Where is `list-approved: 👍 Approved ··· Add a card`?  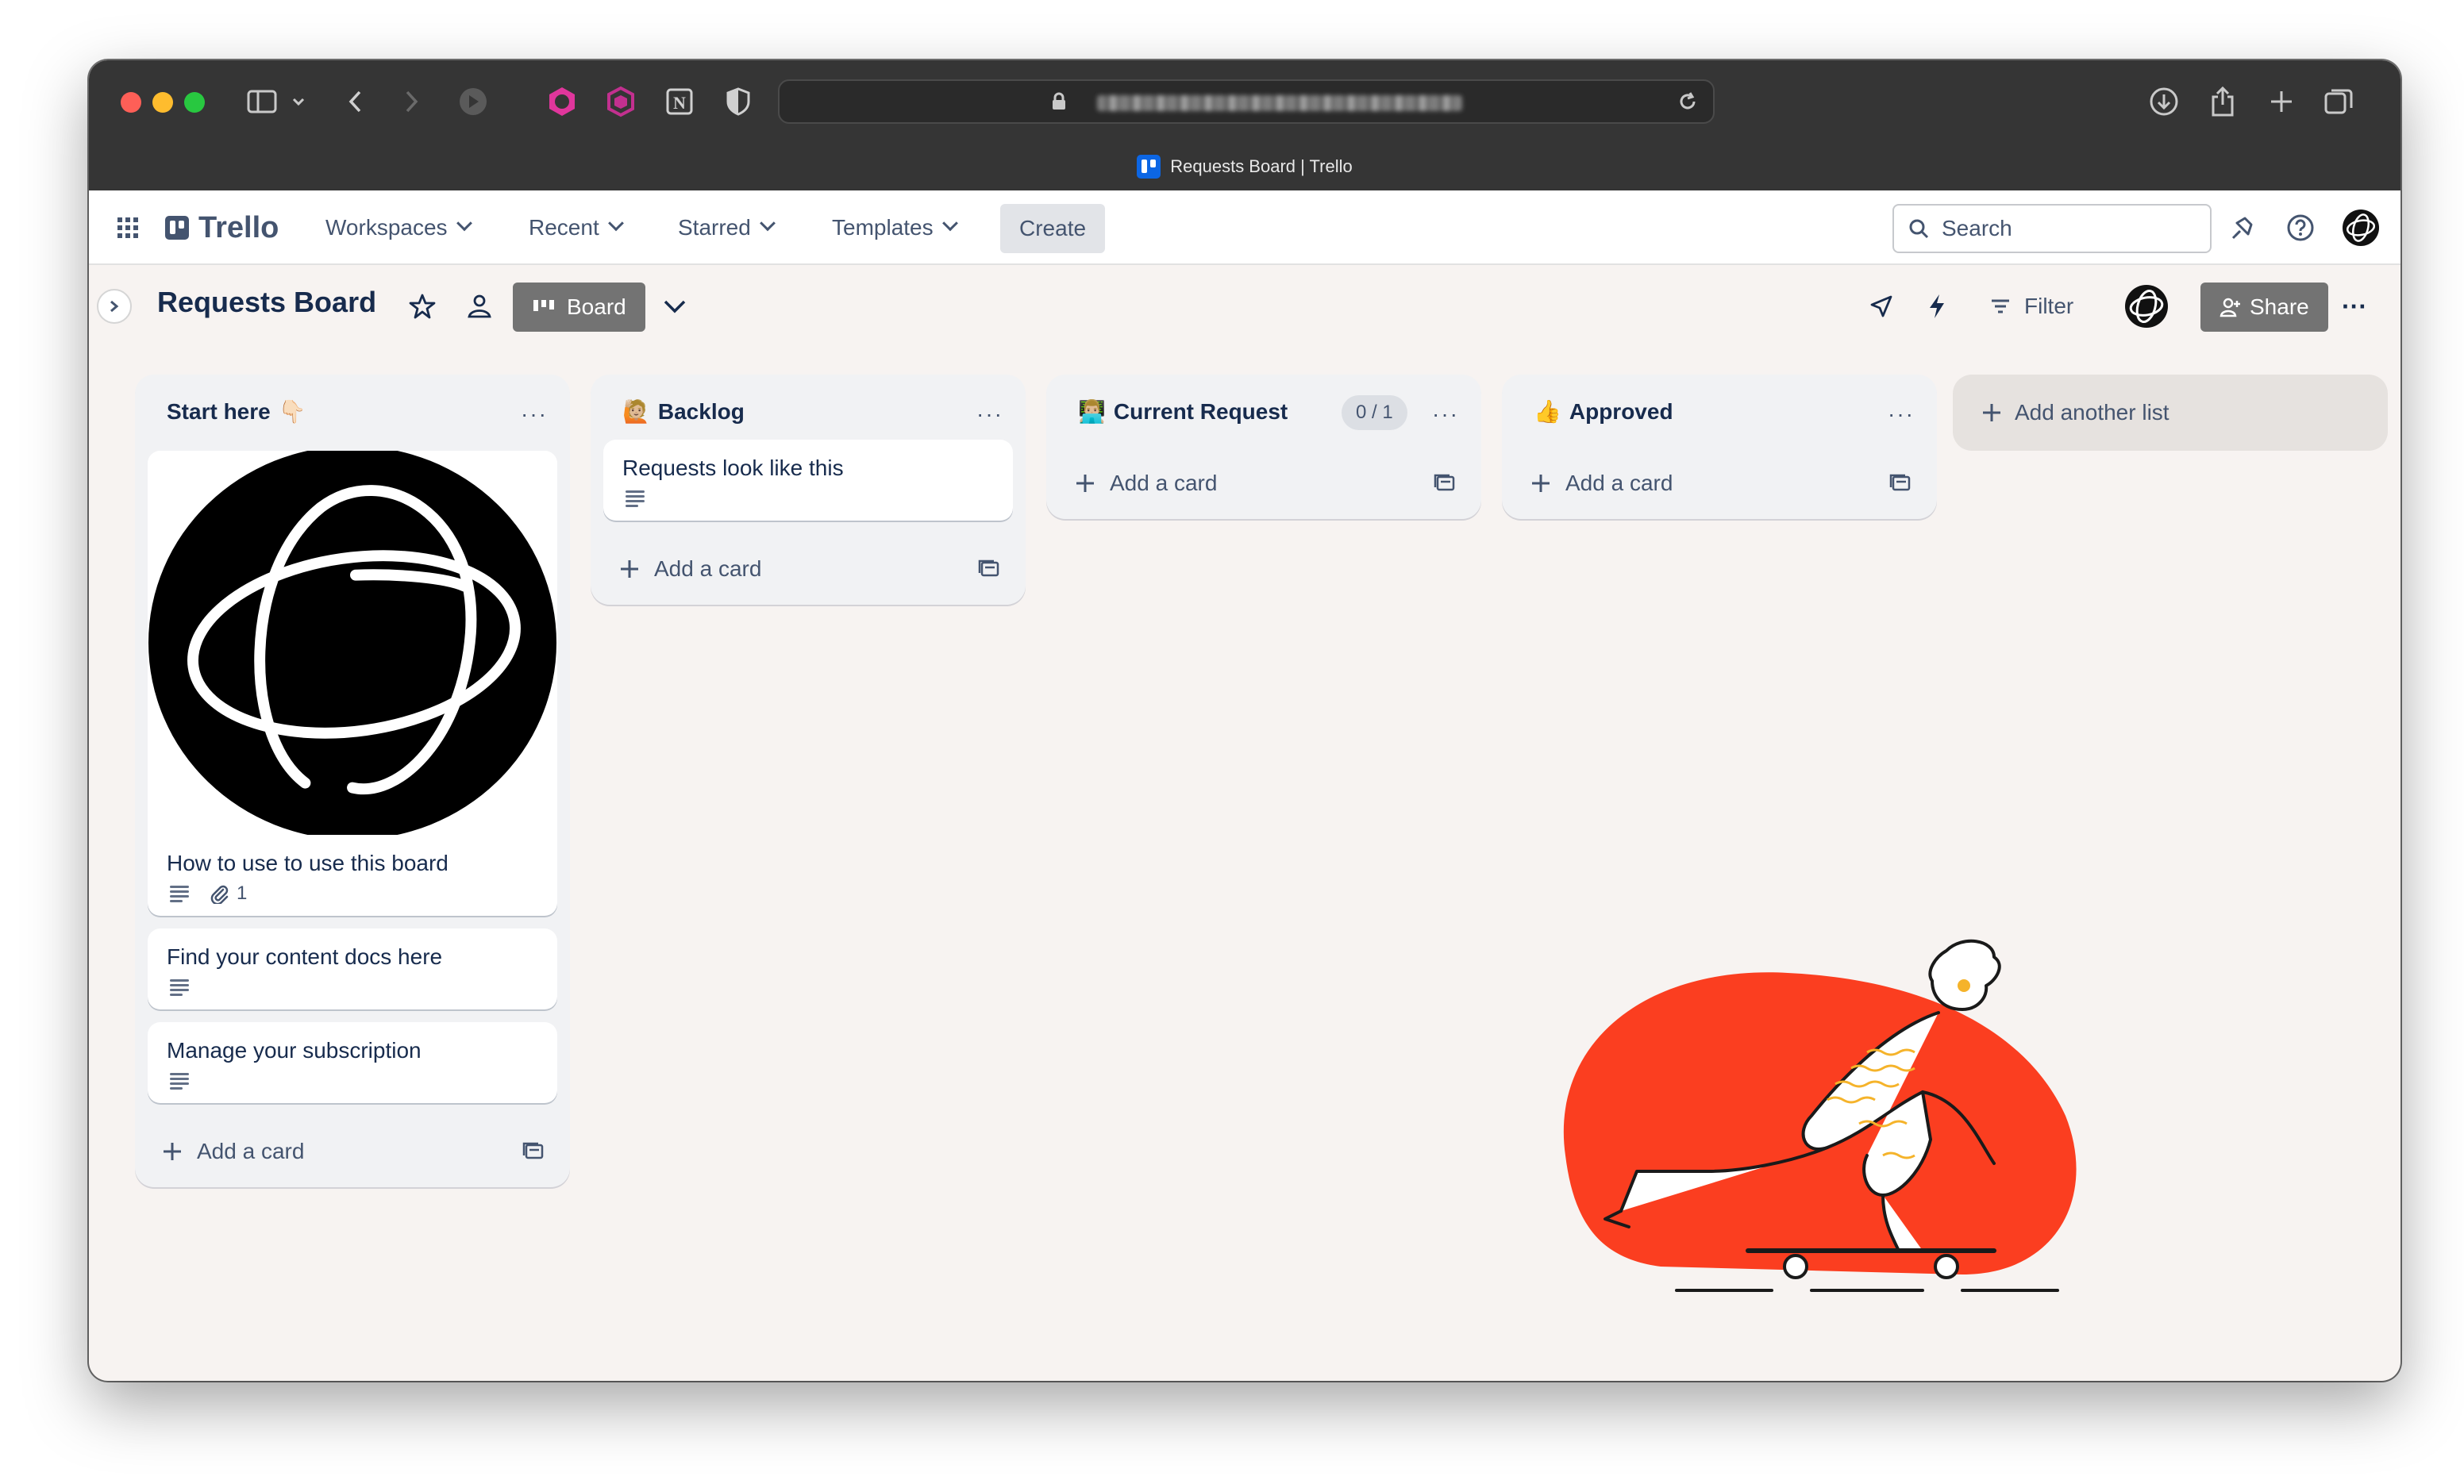 list-approved: 👍 Approved ··· Add a card is located at coordinates (1719, 447).